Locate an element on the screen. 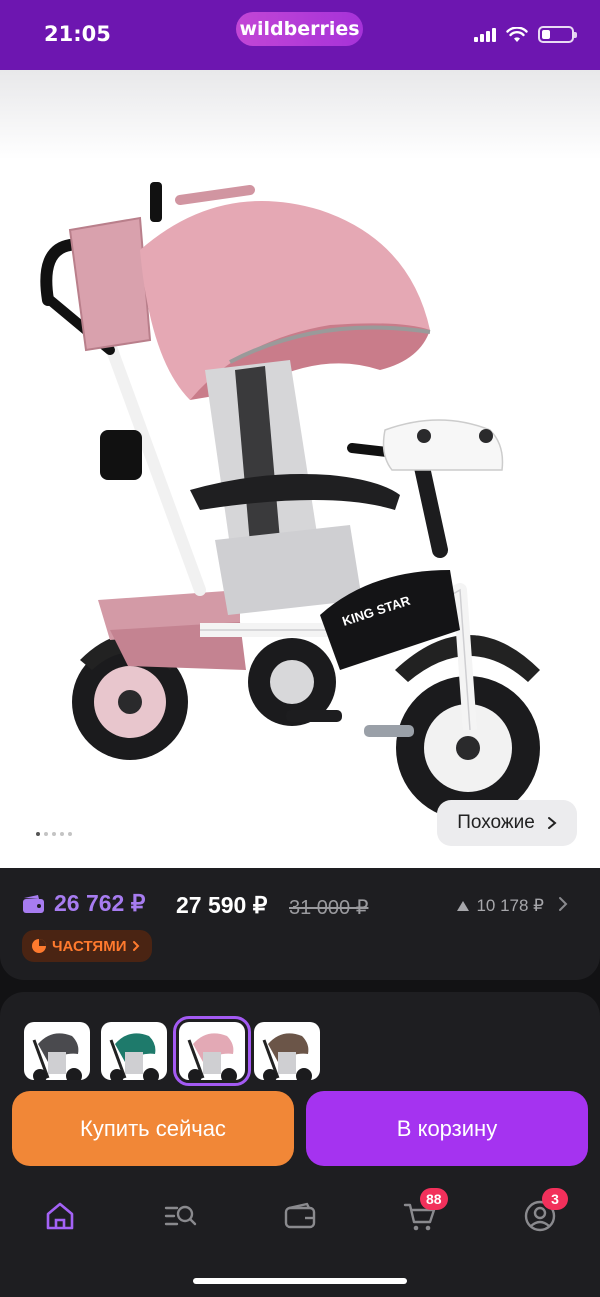 The image size is (600, 1297). carousel-dots is located at coordinates (54, 834).